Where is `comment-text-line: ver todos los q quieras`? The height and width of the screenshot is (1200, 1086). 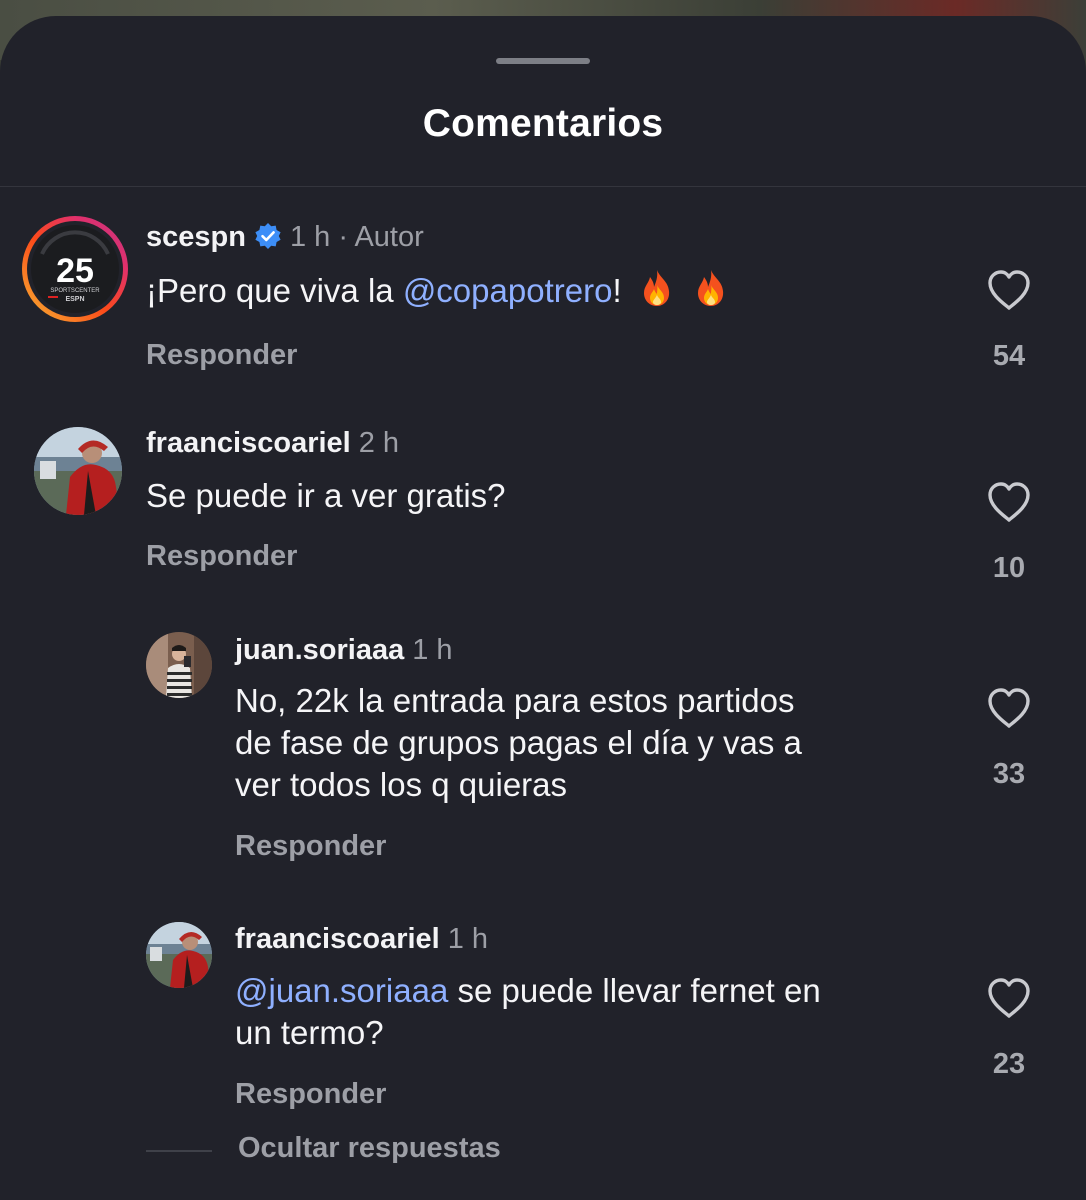
comment-text-line: ver todos los q quieras is located at coordinates (401, 784).